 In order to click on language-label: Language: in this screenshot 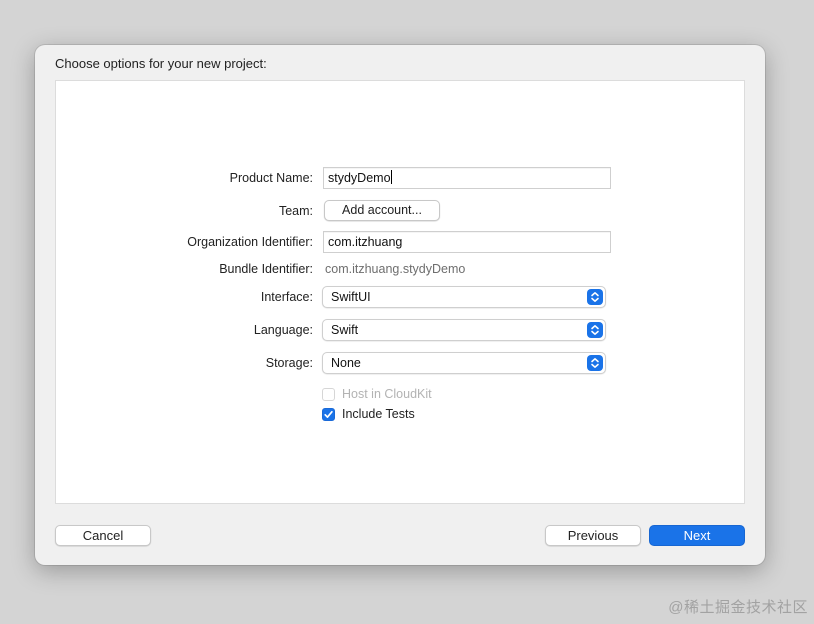, I will do `click(283, 330)`.